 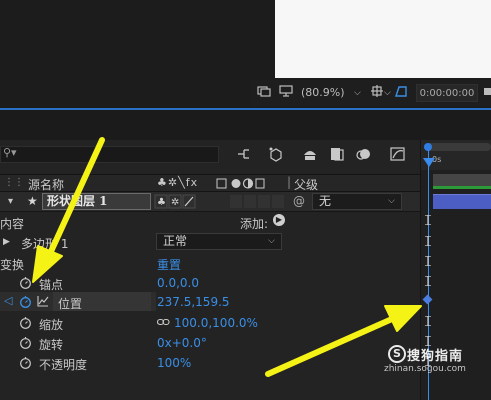 I want to click on annotation-arrow-down, so click(x=68, y=210).